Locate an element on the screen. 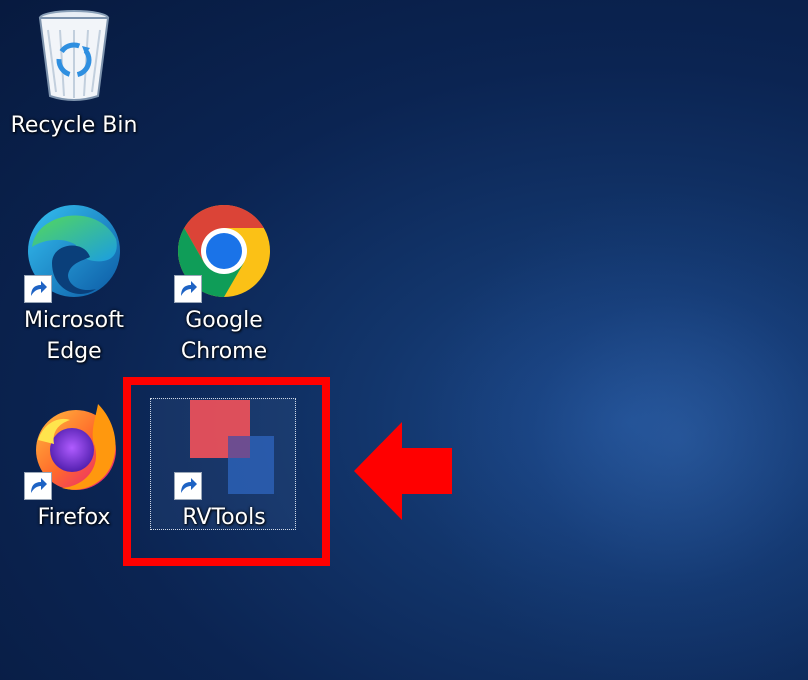 The width and height of the screenshot is (808, 680). desktop-icon-label: Firefox is located at coordinates (74, 517).